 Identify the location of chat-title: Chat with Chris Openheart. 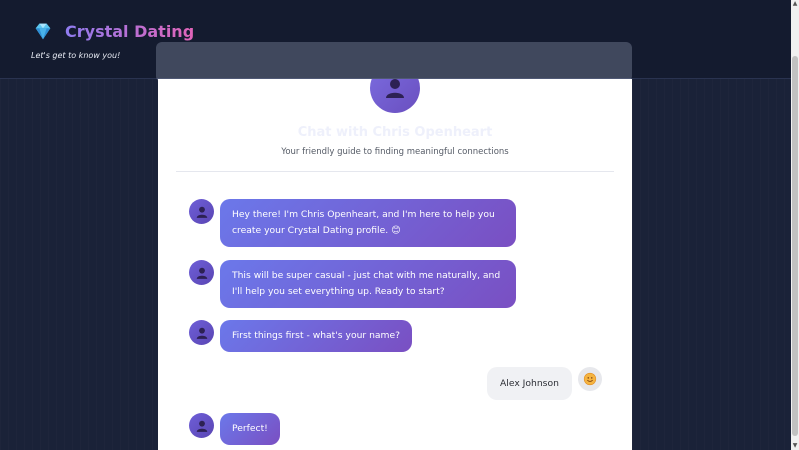
(395, 132).